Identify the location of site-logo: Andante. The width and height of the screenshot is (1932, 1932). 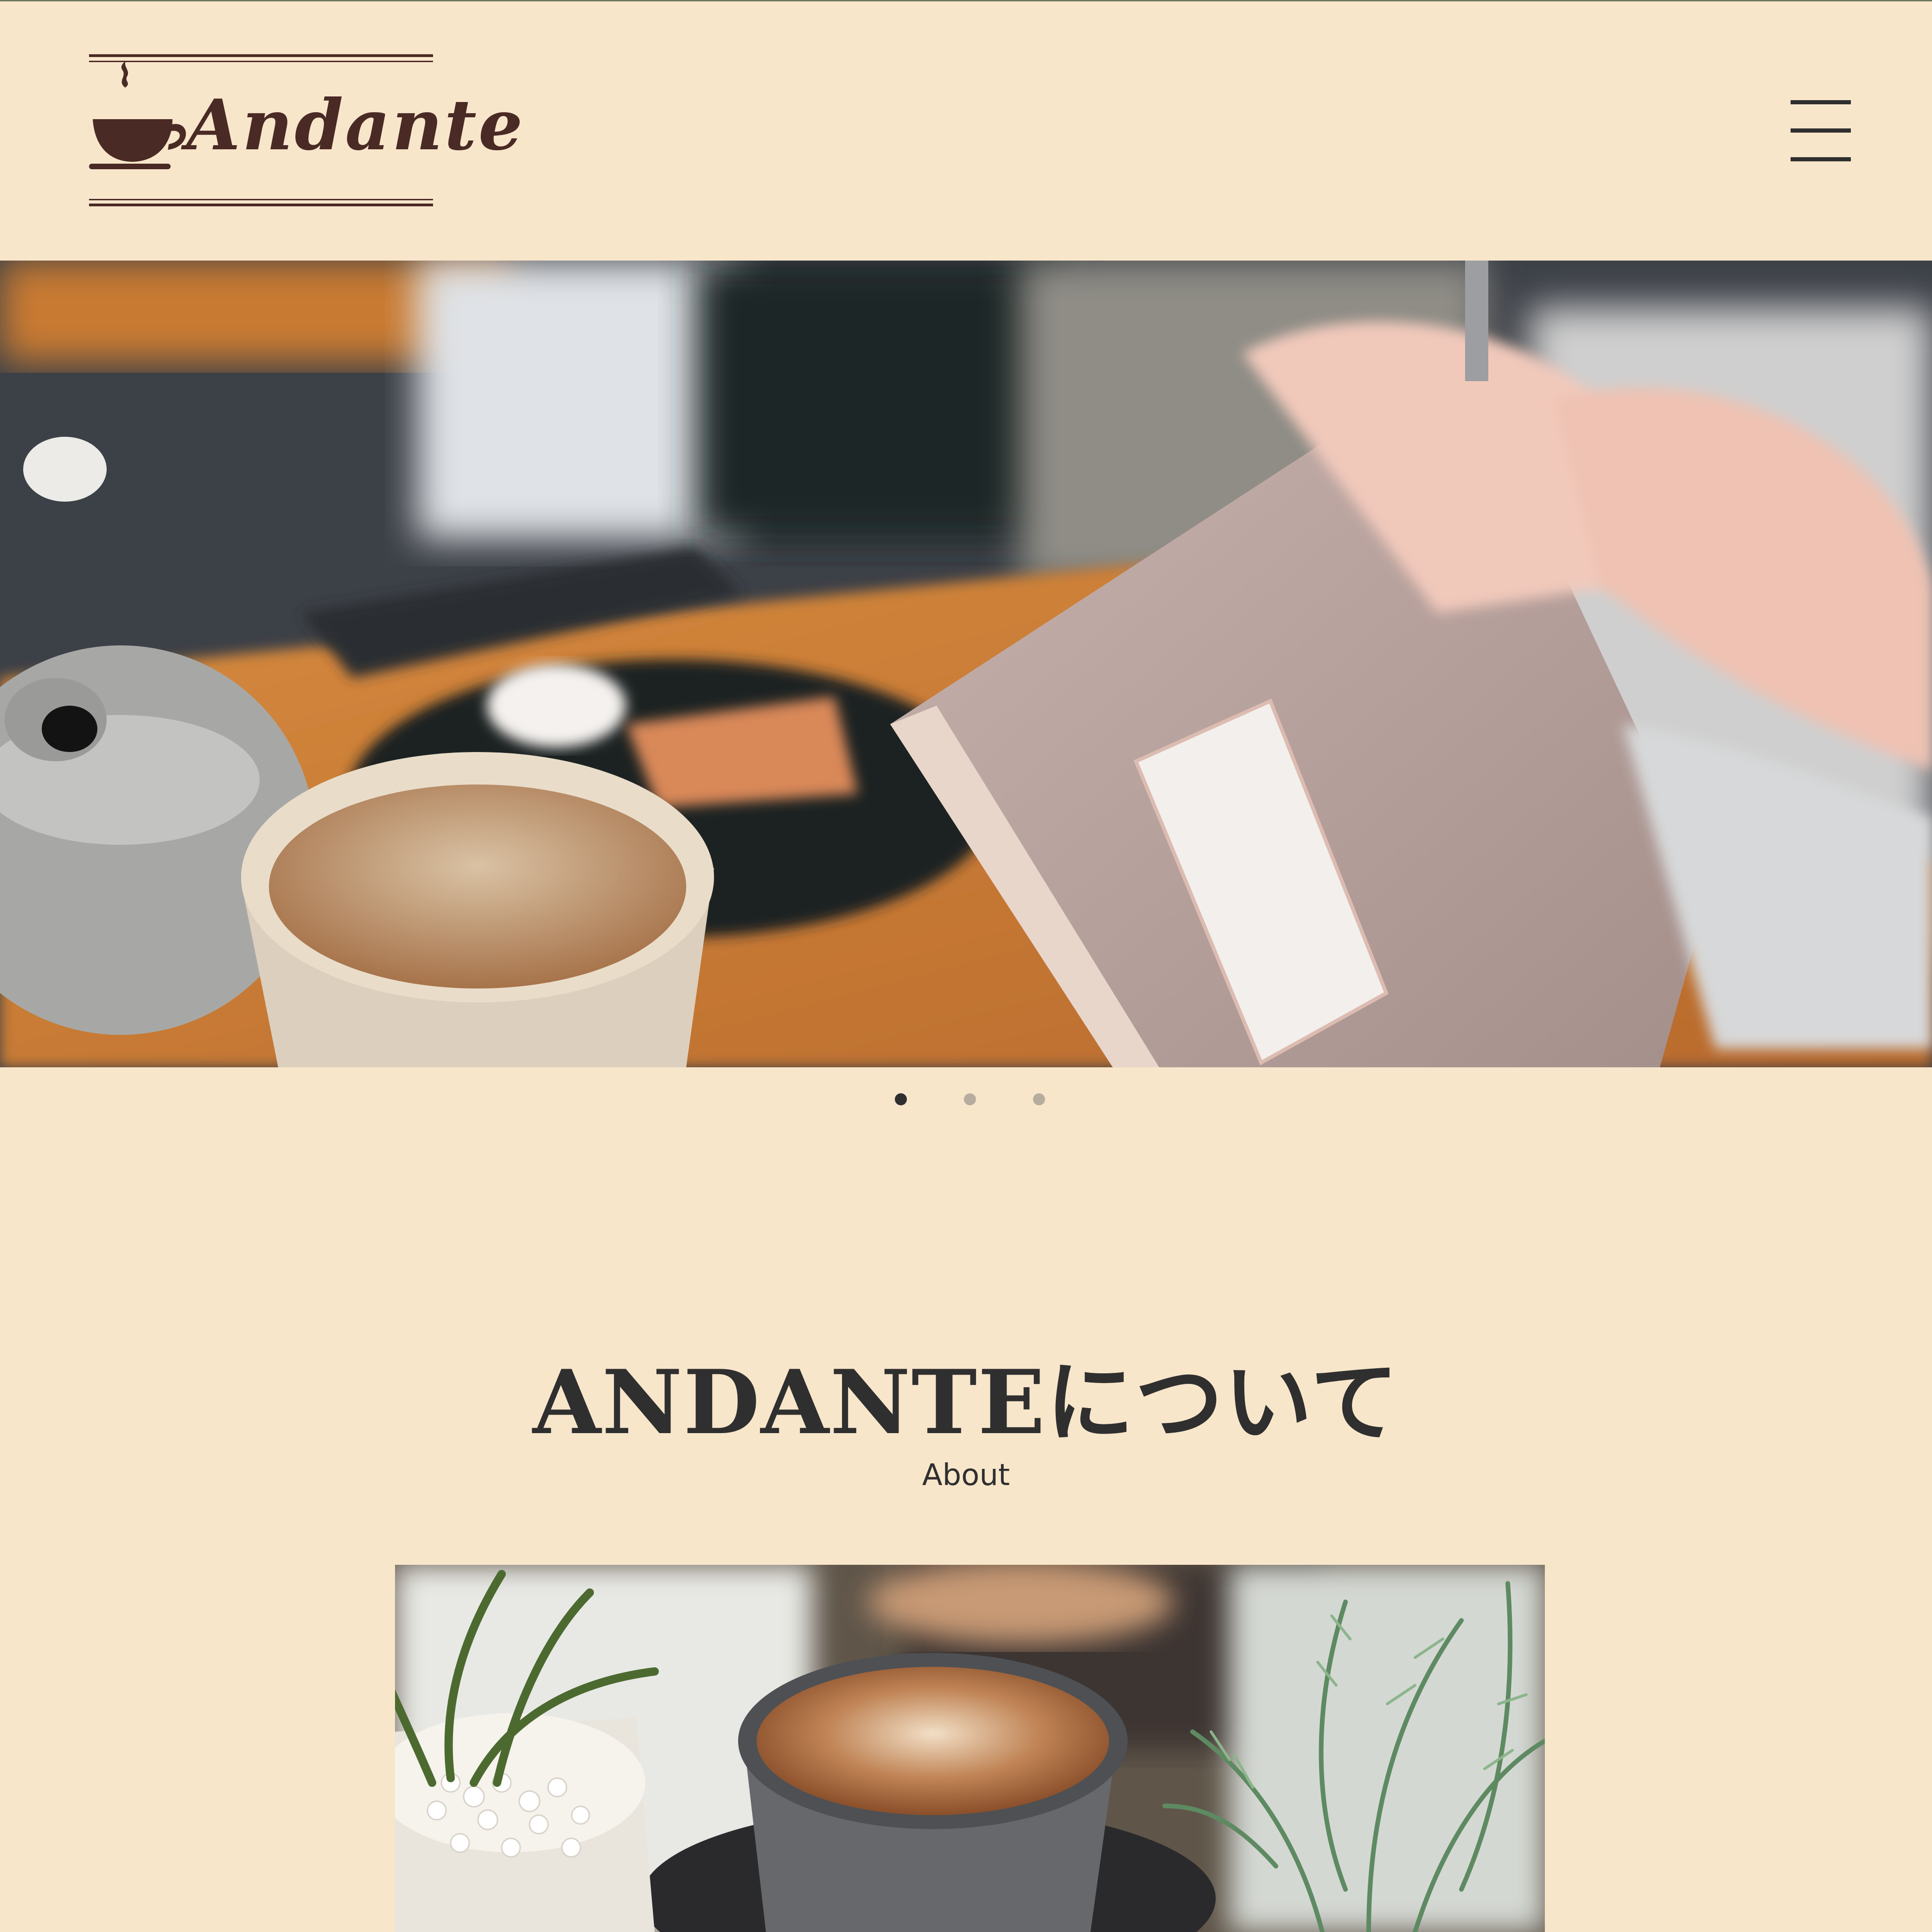
(306, 130).